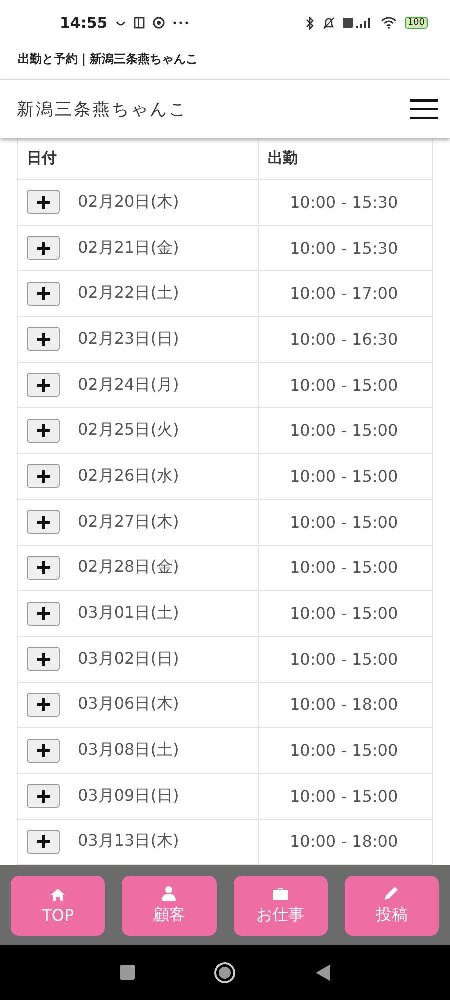 This screenshot has height=1000, width=450. I want to click on column-header: 出勤, so click(283, 158).